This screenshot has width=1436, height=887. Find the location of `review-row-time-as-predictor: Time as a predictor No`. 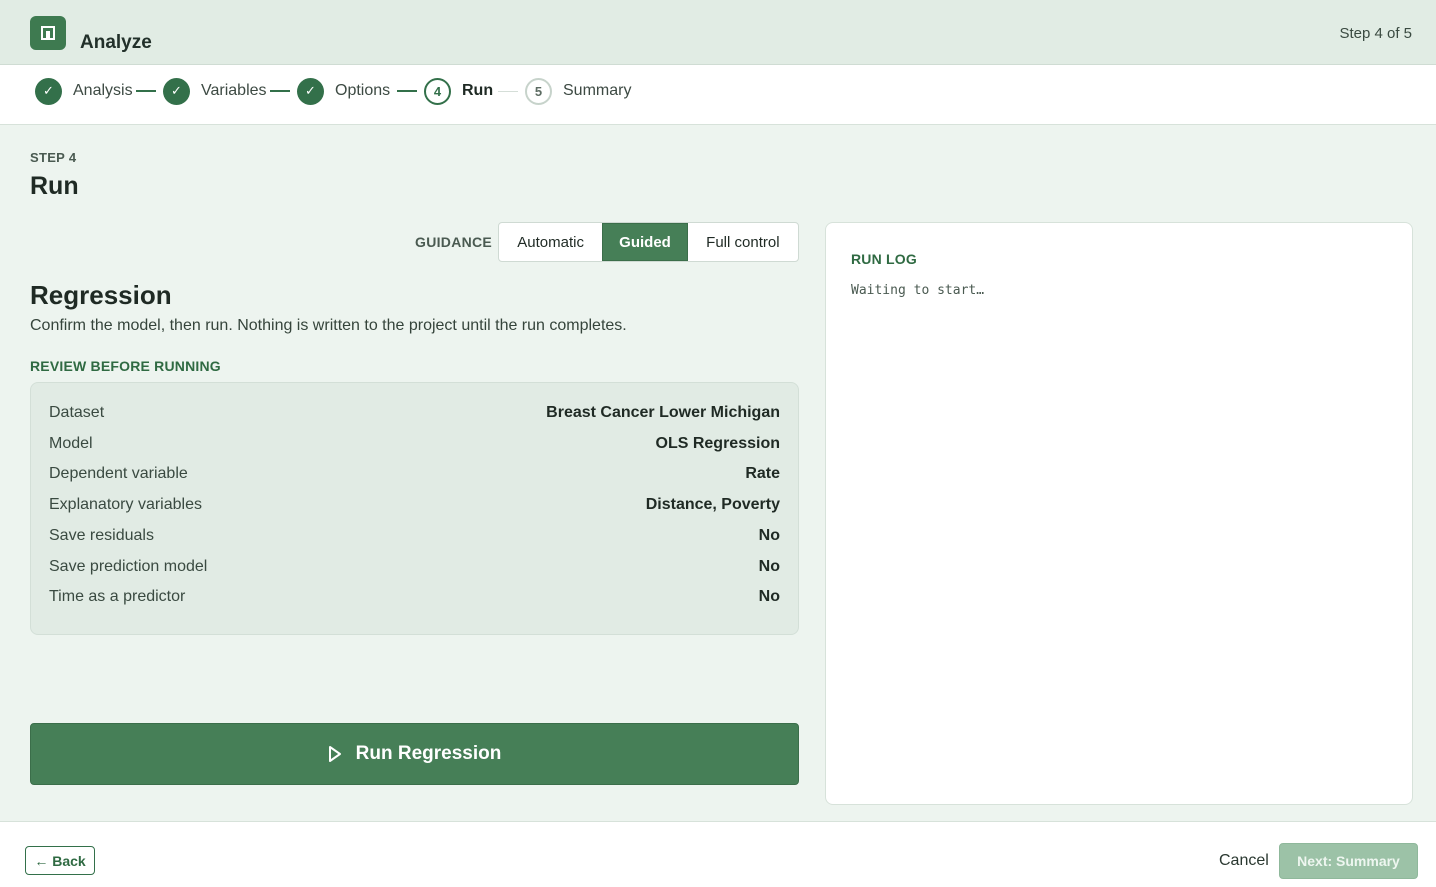

review-row-time-as-predictor: Time as a predictor No is located at coordinates (414, 597).